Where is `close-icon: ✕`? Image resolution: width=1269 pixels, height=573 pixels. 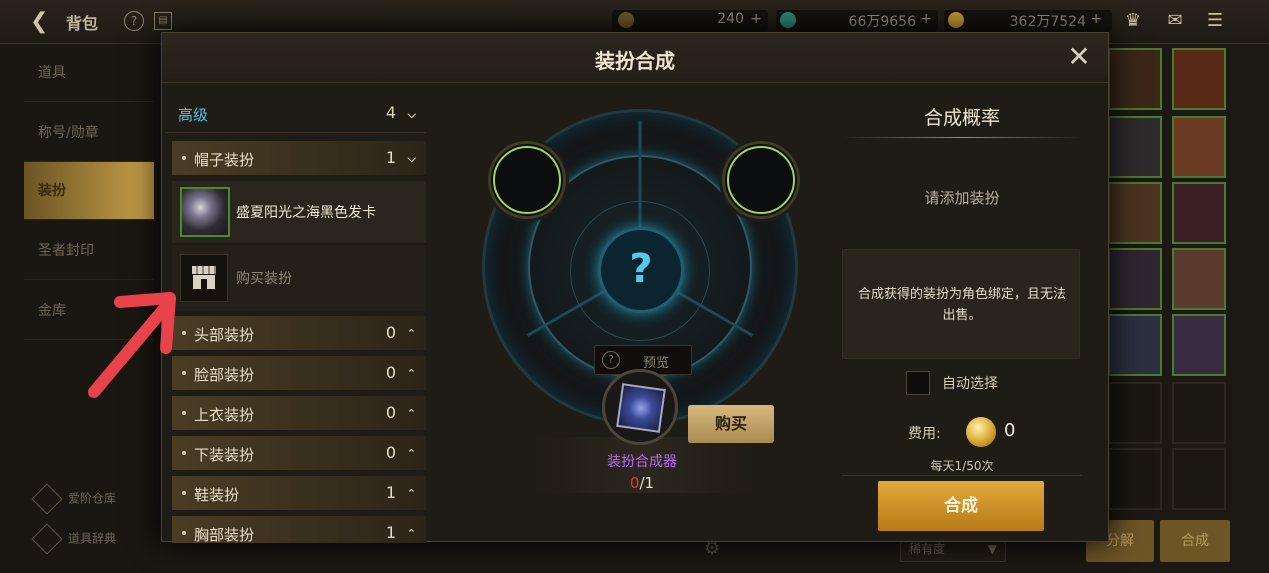
close-icon: ✕ is located at coordinates (1079, 57).